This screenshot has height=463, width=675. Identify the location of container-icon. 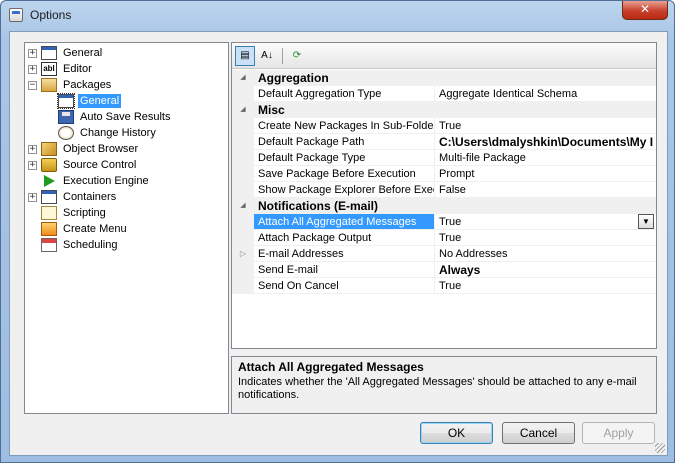
(49, 197).